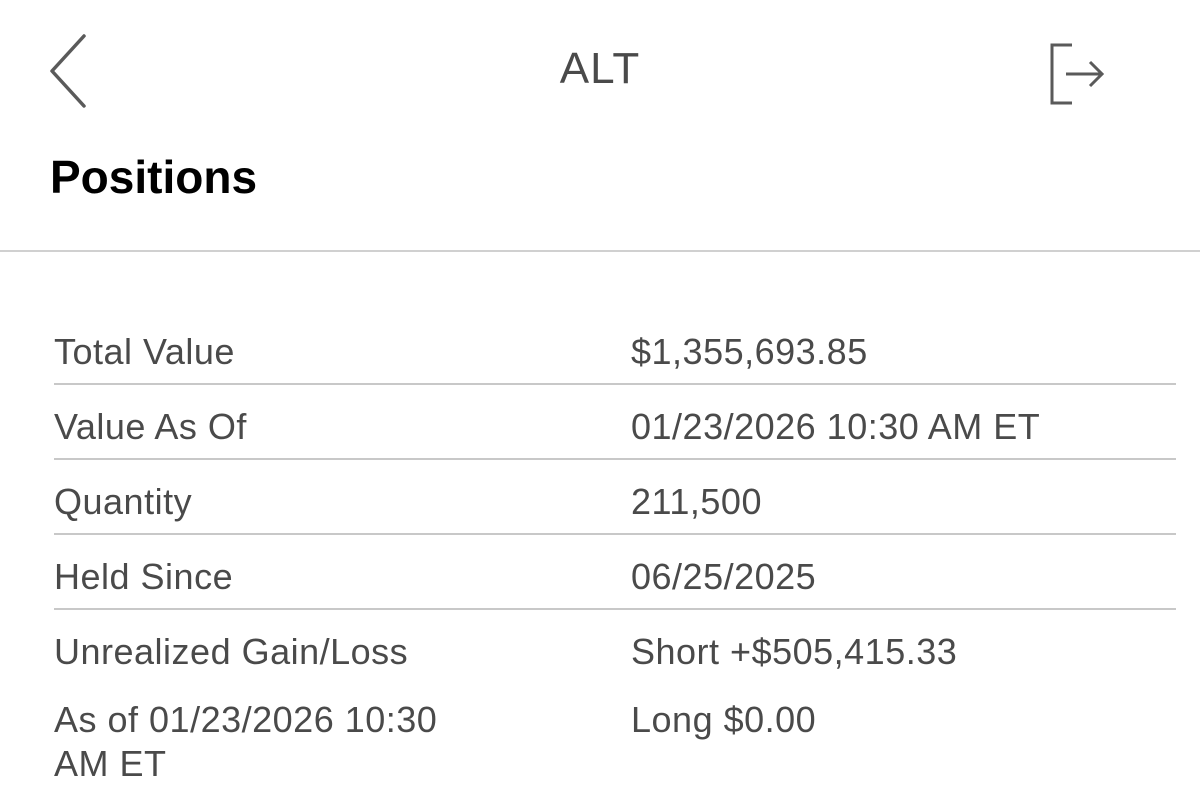  I want to click on row-label: Value As Of, so click(150, 426).